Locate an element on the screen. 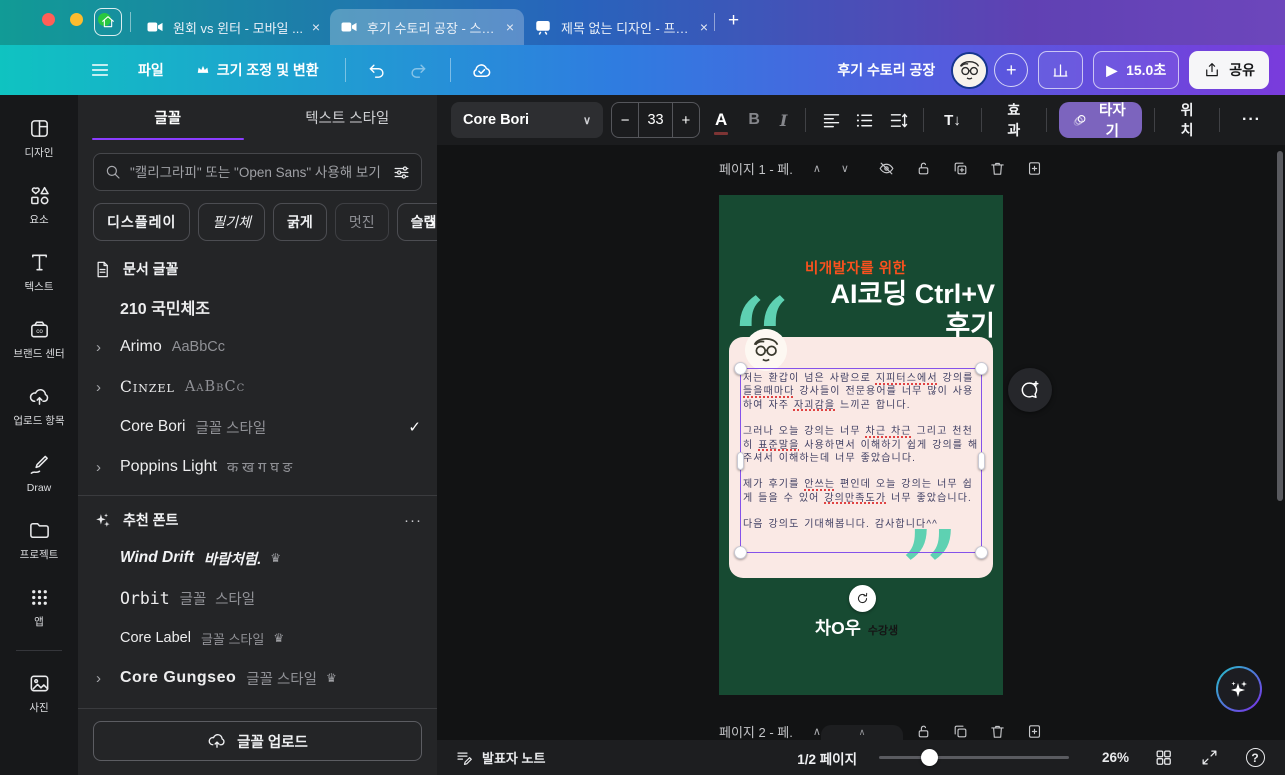  review-paragraph: 다음 강의도 기대해봅니다. 감사합니다^^ is located at coordinates (861, 524).